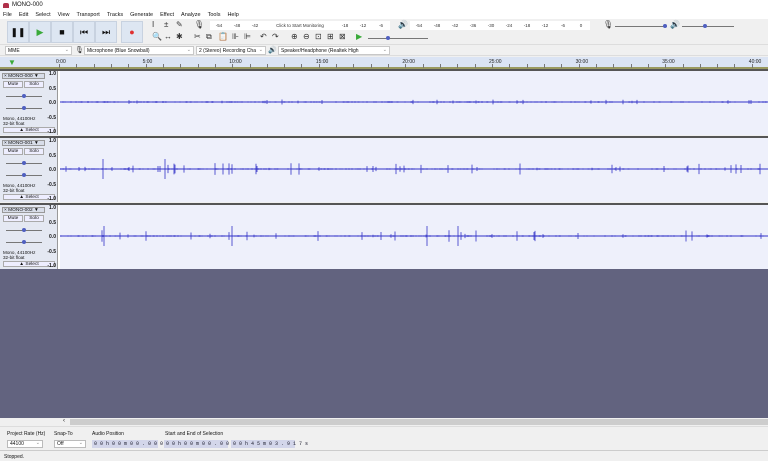 This screenshot has height=461, width=768. I want to click on edit-tool-4-icon: ⊫, so click(247, 36).